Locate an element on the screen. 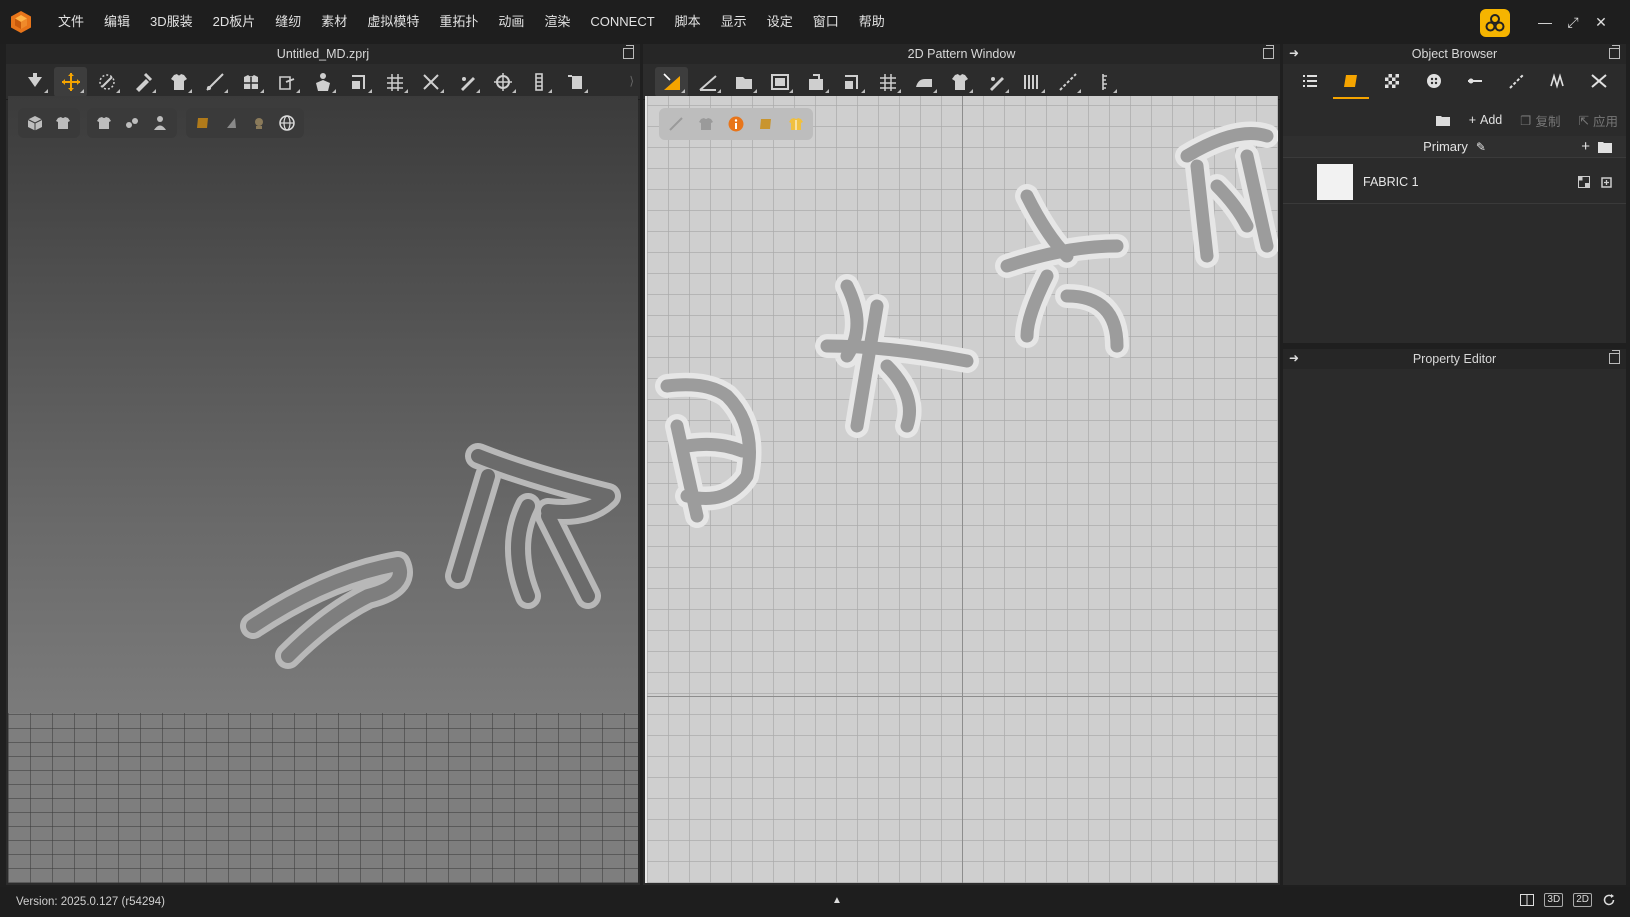  minimize-icon: — is located at coordinates (1545, 22).